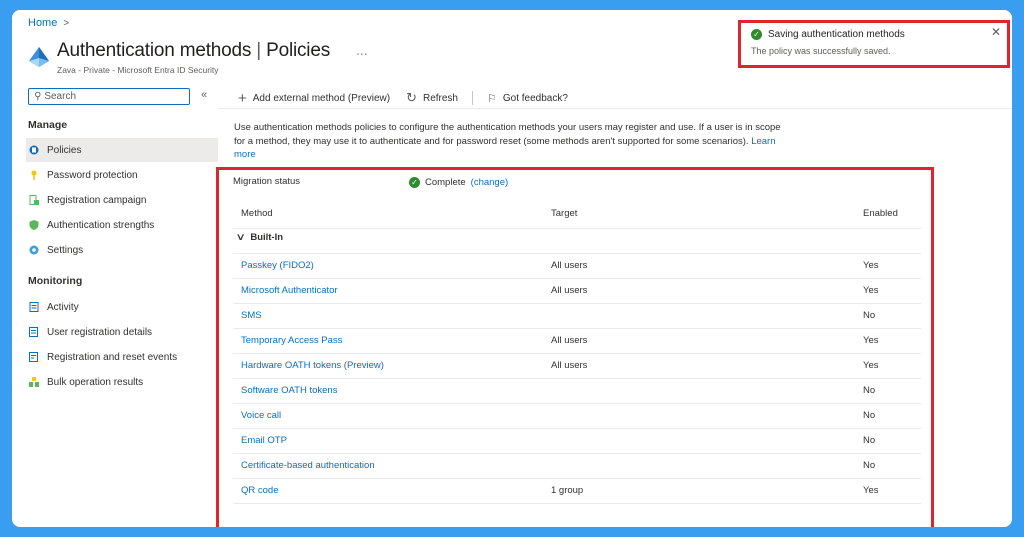 The width and height of the screenshot is (1024, 537). I want to click on entra-logo-icon, so click(39, 57).